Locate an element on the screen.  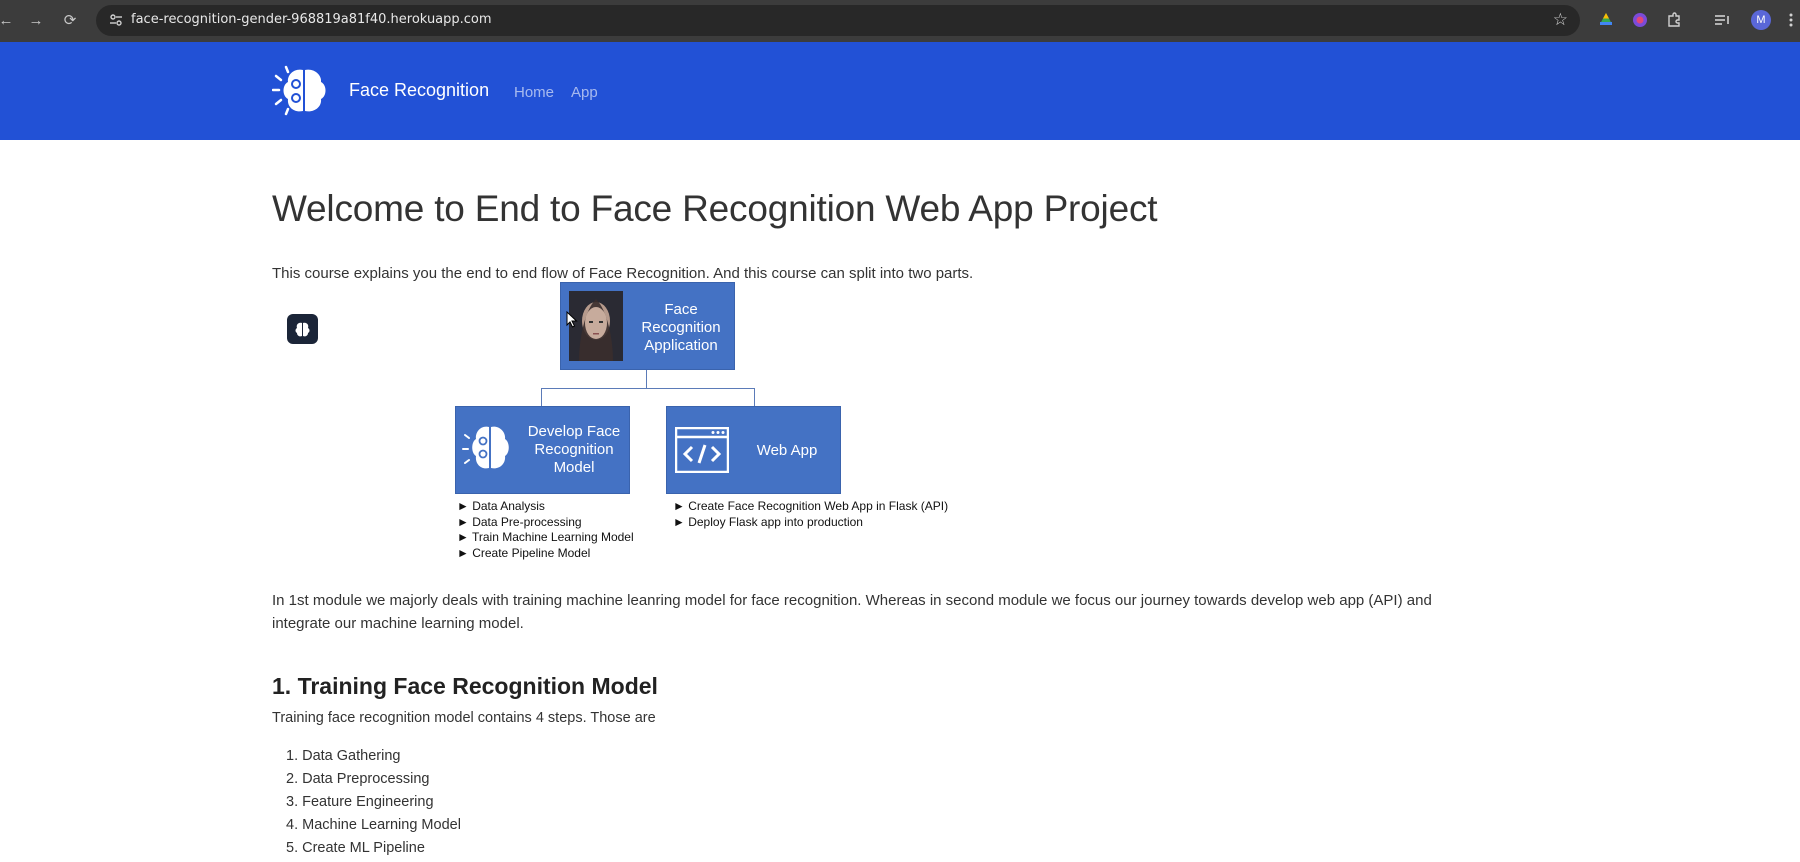
site-navbar: Face Recognition Home App is located at coordinates (900, 91).